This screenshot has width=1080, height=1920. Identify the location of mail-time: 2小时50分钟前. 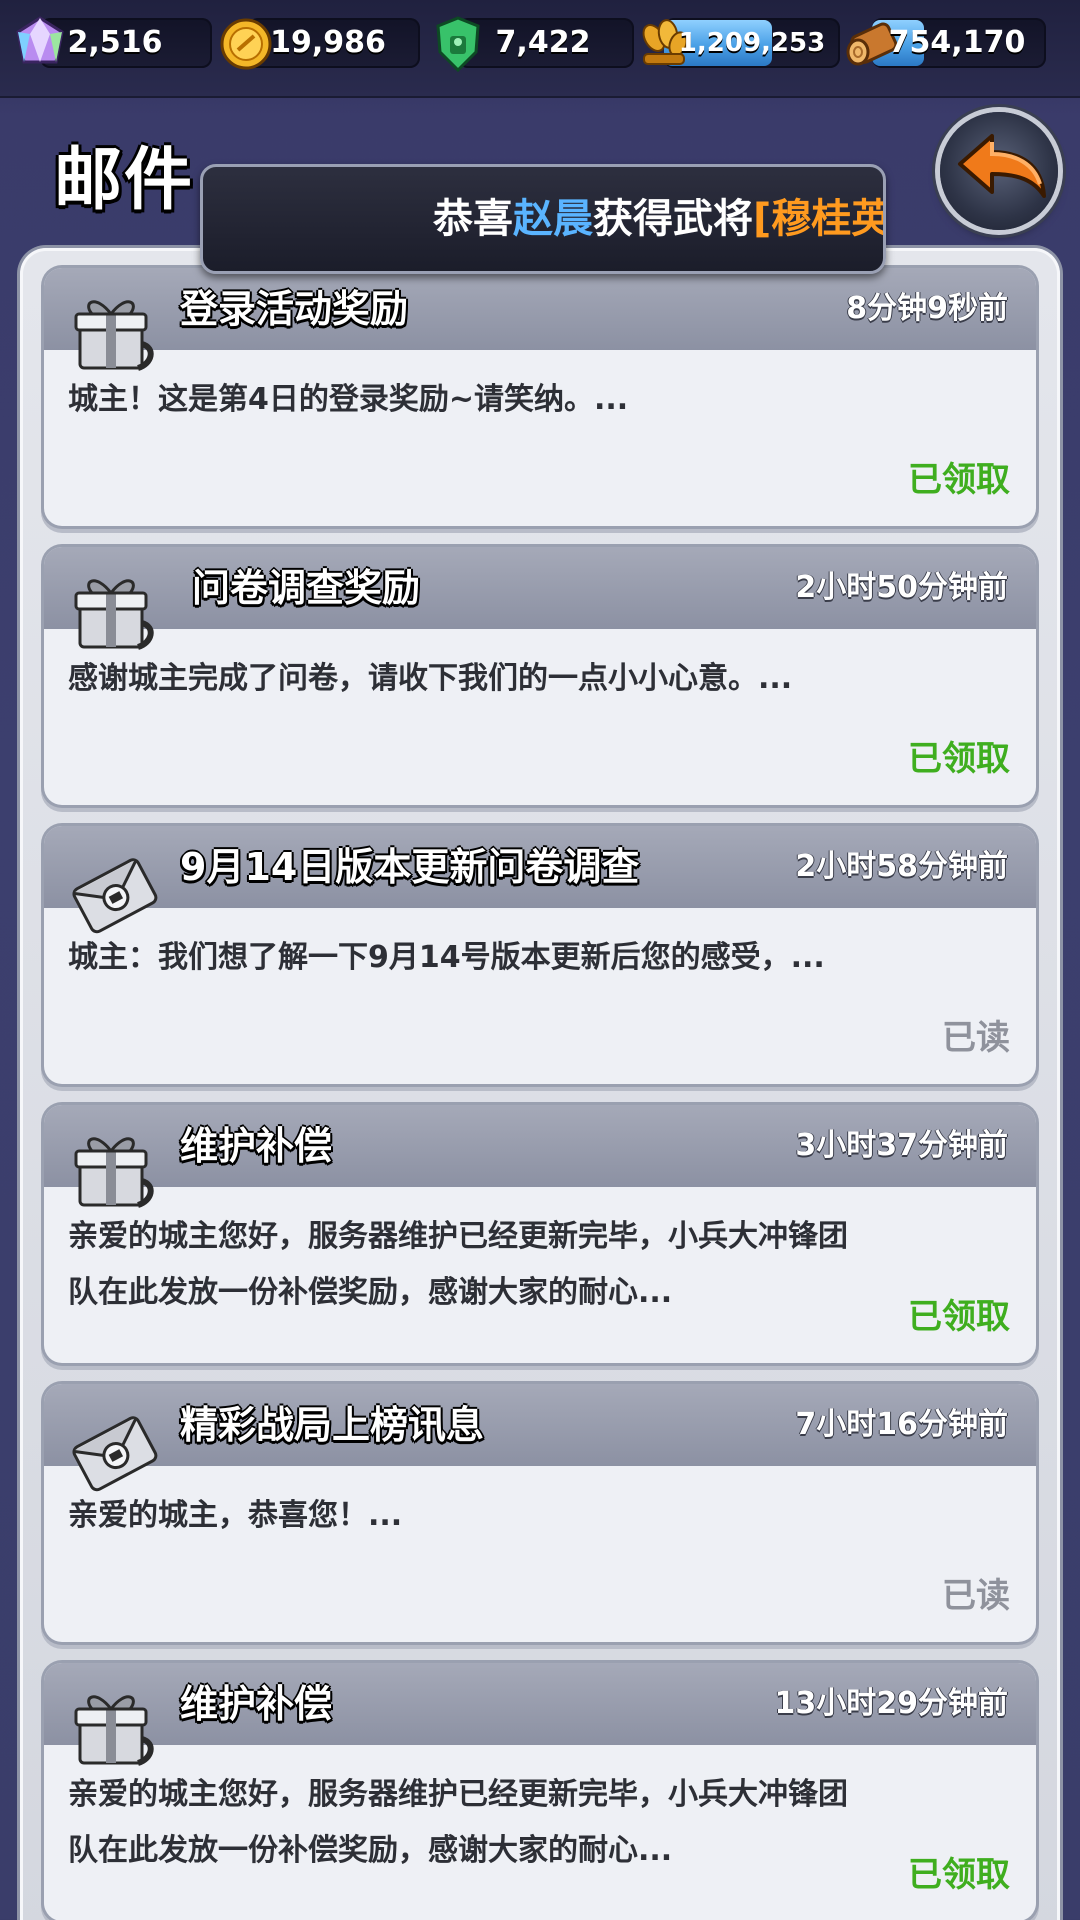
(901, 587).